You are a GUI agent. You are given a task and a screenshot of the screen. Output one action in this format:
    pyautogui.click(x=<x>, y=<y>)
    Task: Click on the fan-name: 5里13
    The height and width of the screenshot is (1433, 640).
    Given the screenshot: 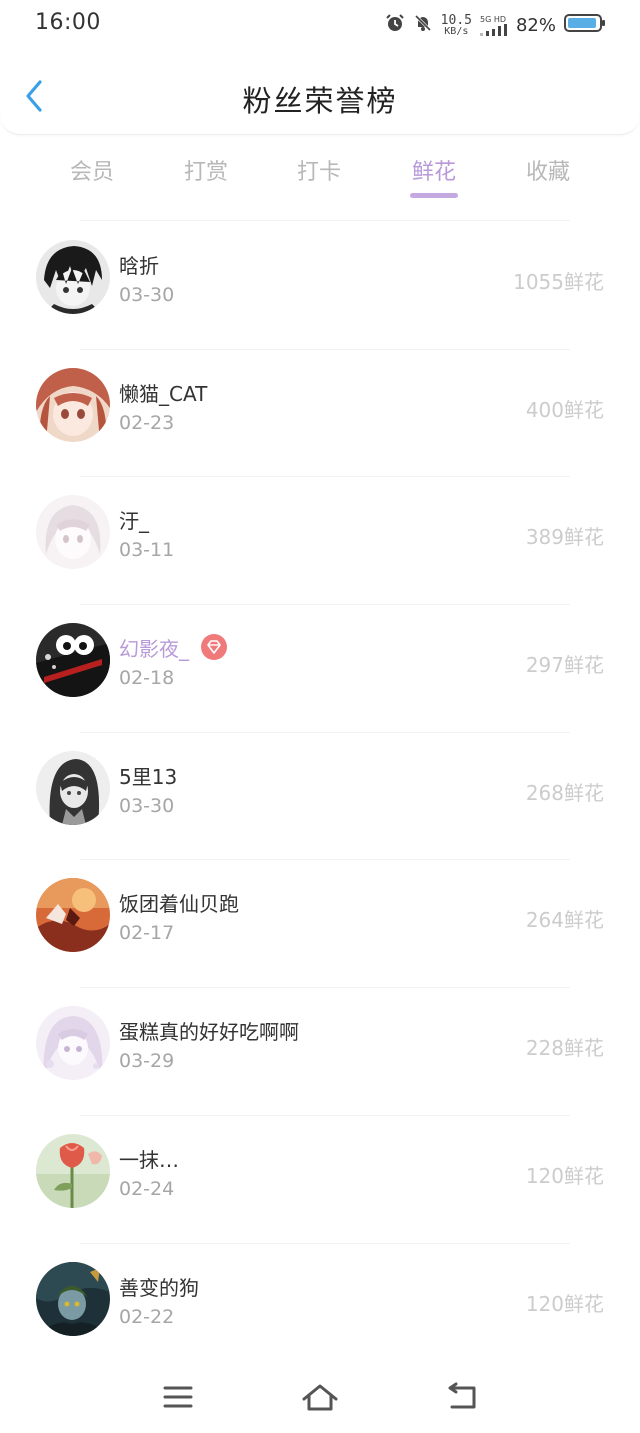 What is the action you would take?
    pyautogui.click(x=148, y=776)
    